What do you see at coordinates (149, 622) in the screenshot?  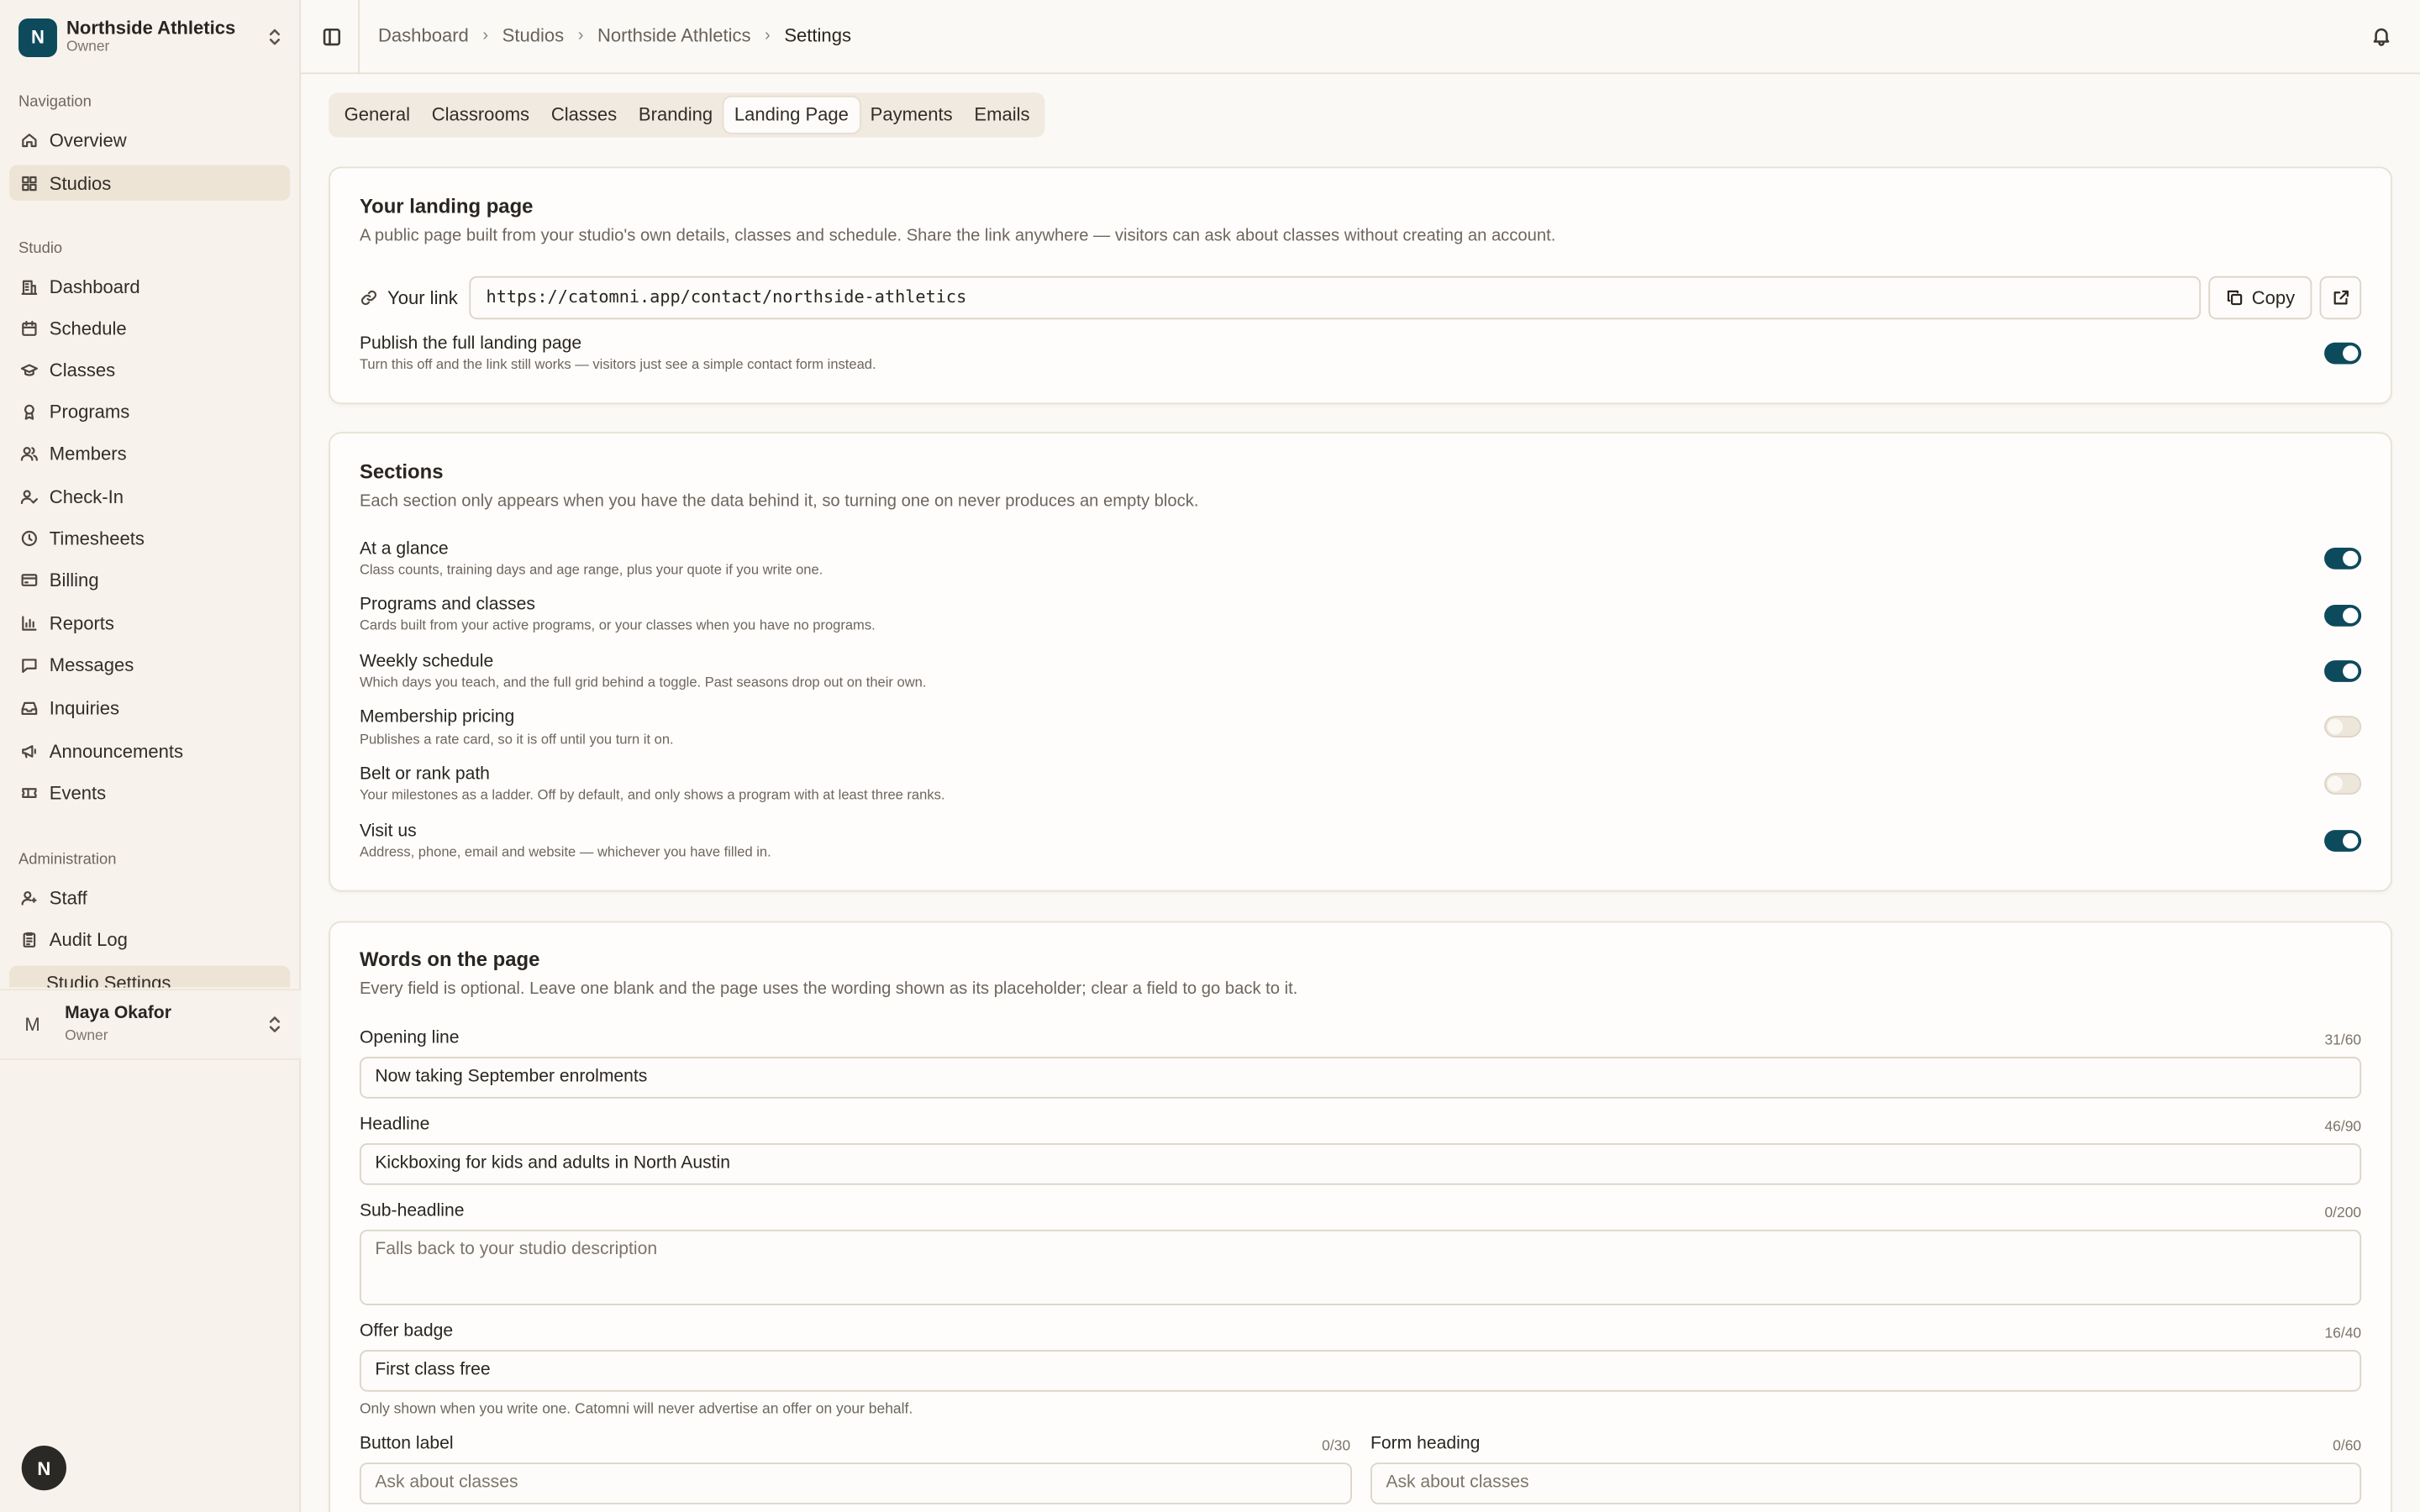 I see `sidebar-item-reports: Reports` at bounding box center [149, 622].